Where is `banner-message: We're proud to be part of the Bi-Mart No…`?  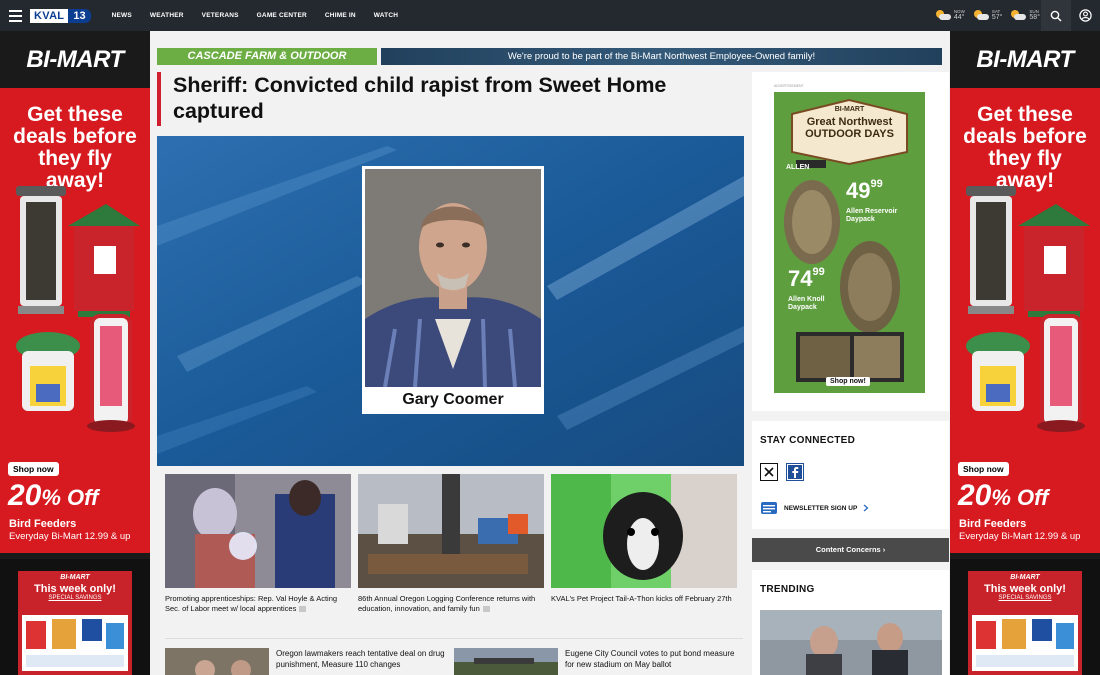
banner-message: We're proud to be part of the Bi-Mart No… is located at coordinates (661, 56).